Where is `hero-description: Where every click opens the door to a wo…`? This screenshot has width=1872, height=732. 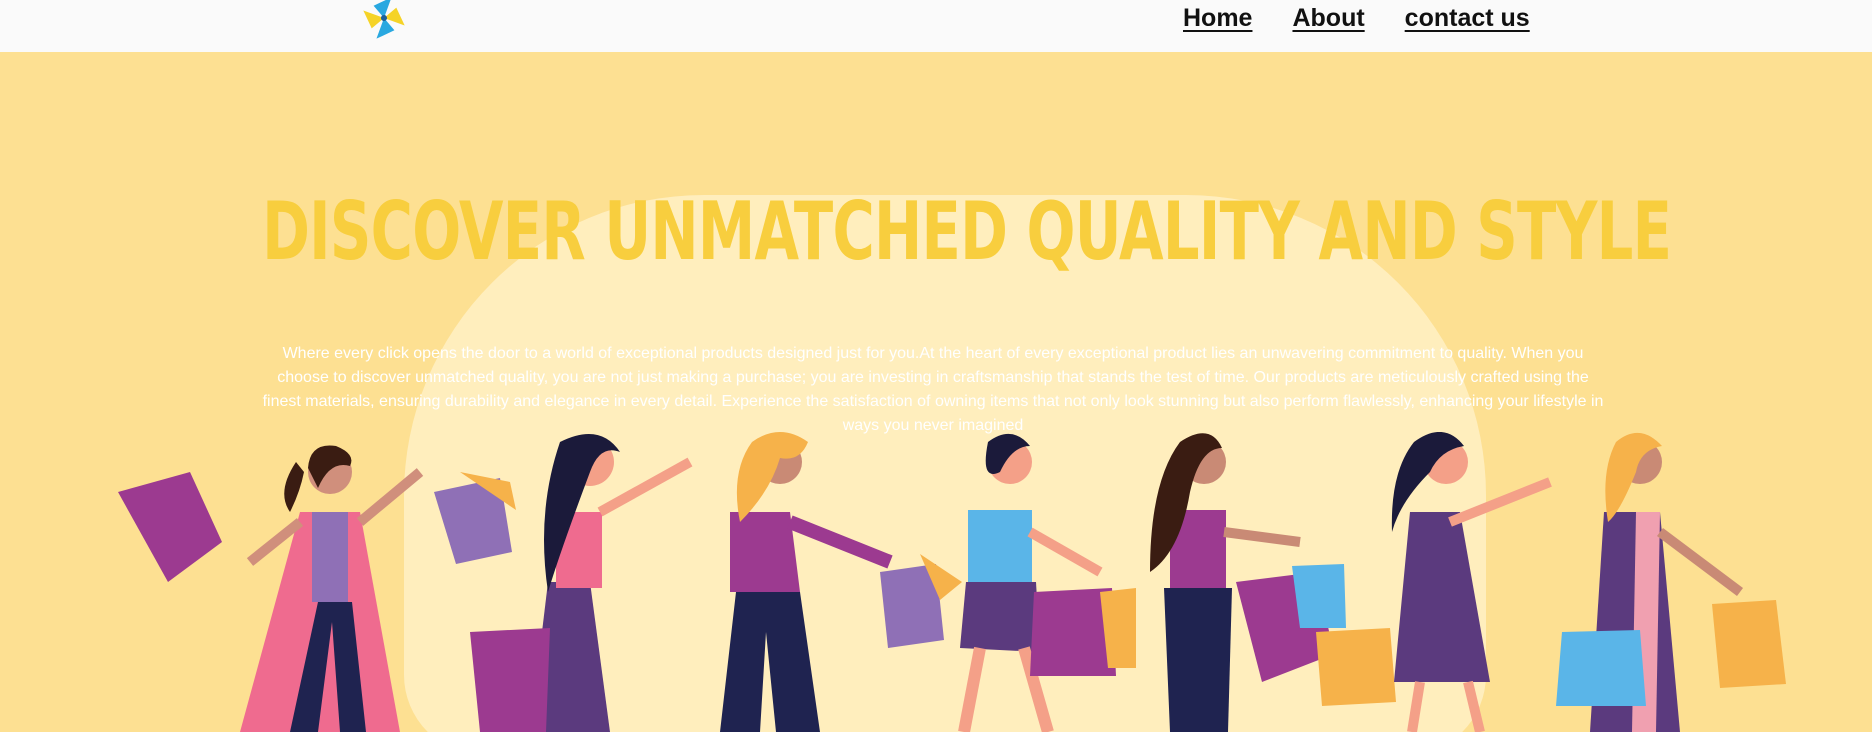
hero-description: Where every click opens the door to a wo… is located at coordinates (933, 389).